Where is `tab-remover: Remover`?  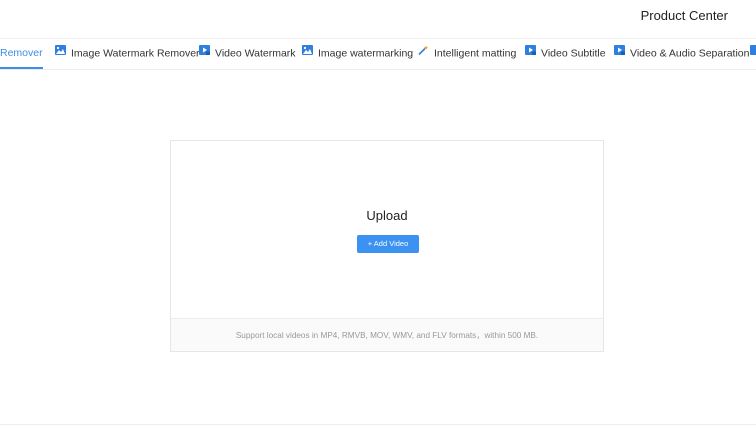
tab-remover: Remover is located at coordinates (21, 54).